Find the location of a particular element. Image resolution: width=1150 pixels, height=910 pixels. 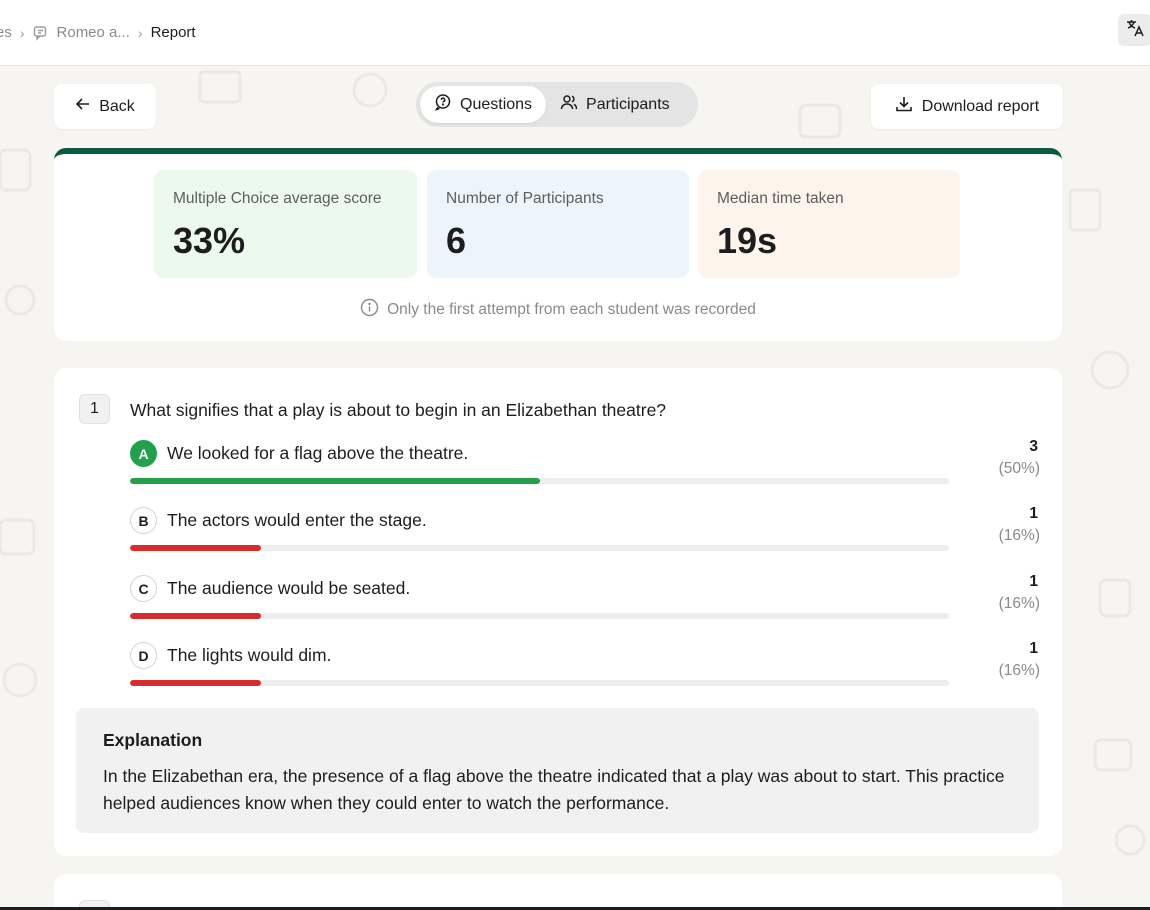

breadcrumb-item-parent: es is located at coordinates (6, 32).